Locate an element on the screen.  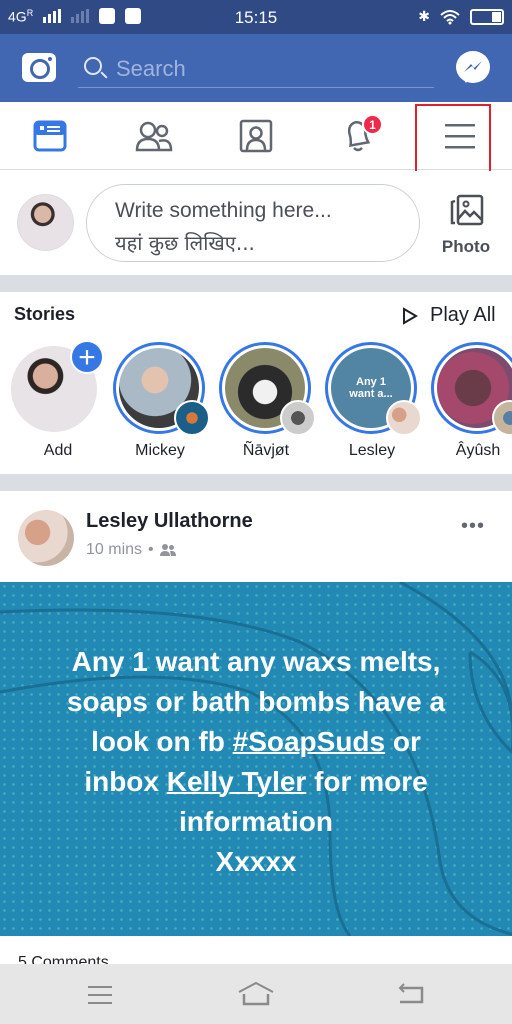
story-name: Add is located at coordinates (58, 450).